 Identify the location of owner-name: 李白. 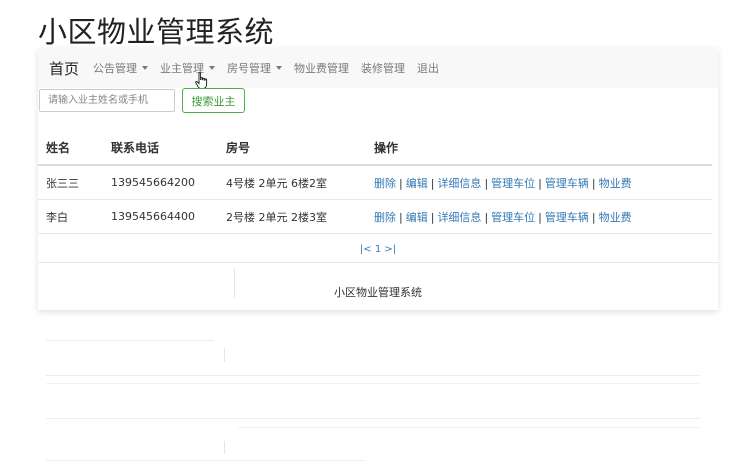
(70, 216).